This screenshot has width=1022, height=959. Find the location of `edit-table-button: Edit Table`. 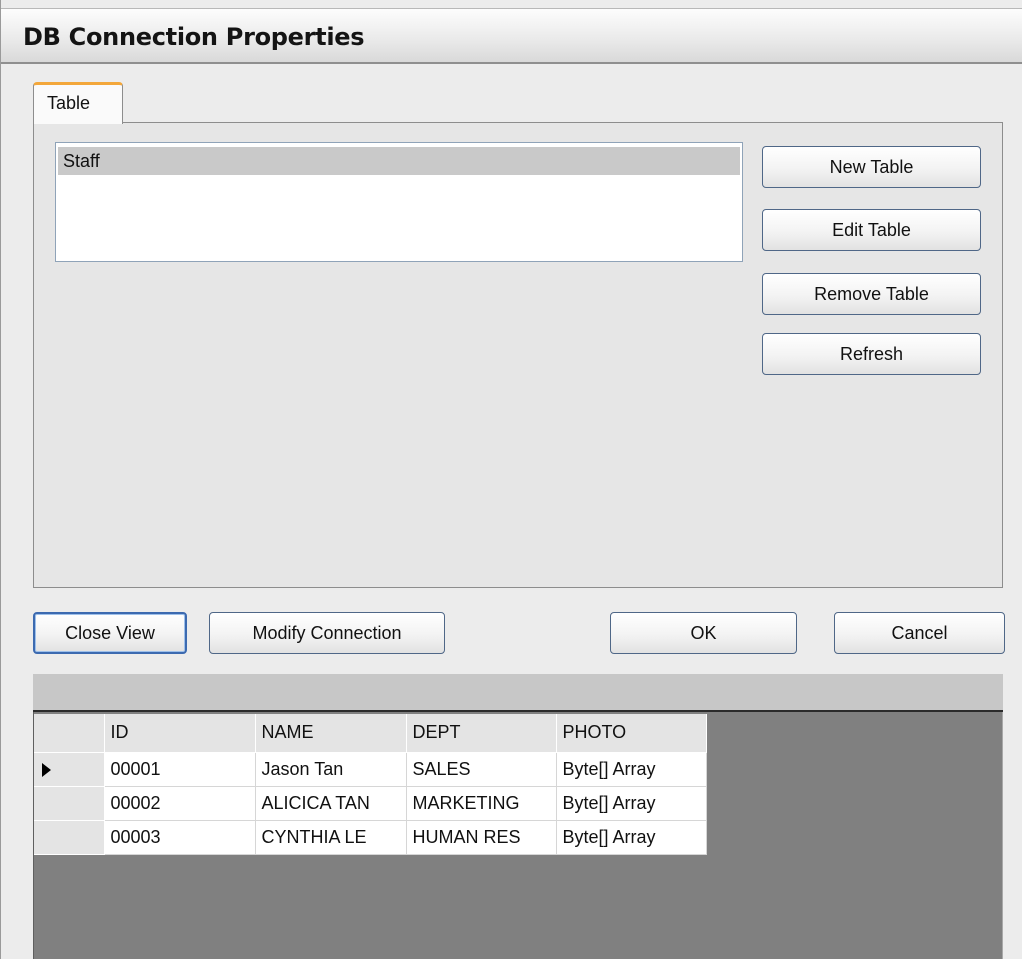

edit-table-button: Edit Table is located at coordinates (871, 230).